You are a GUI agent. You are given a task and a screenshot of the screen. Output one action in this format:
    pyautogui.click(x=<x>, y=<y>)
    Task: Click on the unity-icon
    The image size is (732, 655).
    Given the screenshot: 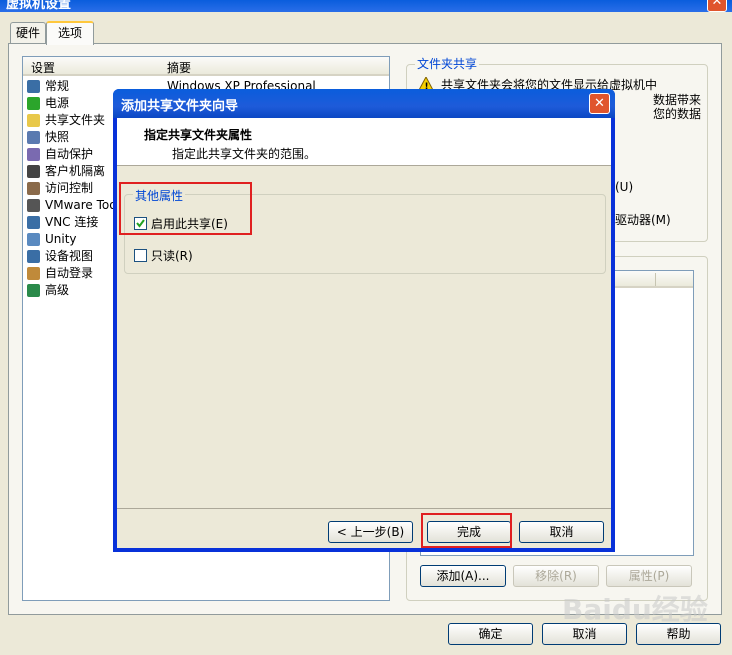 What is the action you would take?
    pyautogui.click(x=33, y=239)
    